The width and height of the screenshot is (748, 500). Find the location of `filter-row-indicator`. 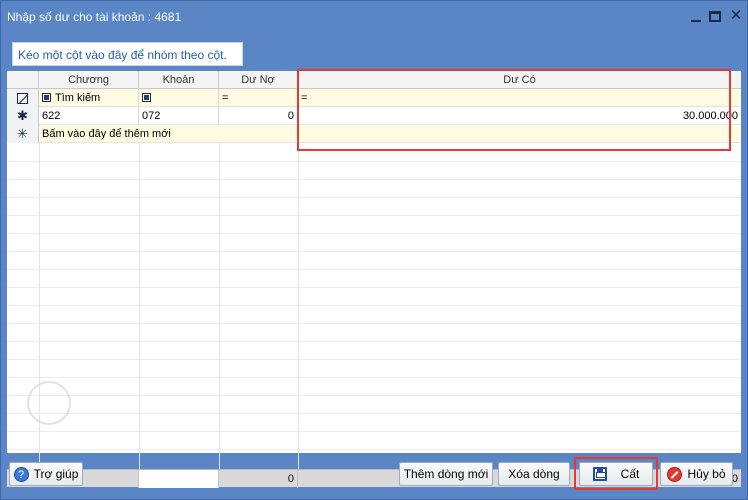

filter-row-indicator is located at coordinates (23, 98).